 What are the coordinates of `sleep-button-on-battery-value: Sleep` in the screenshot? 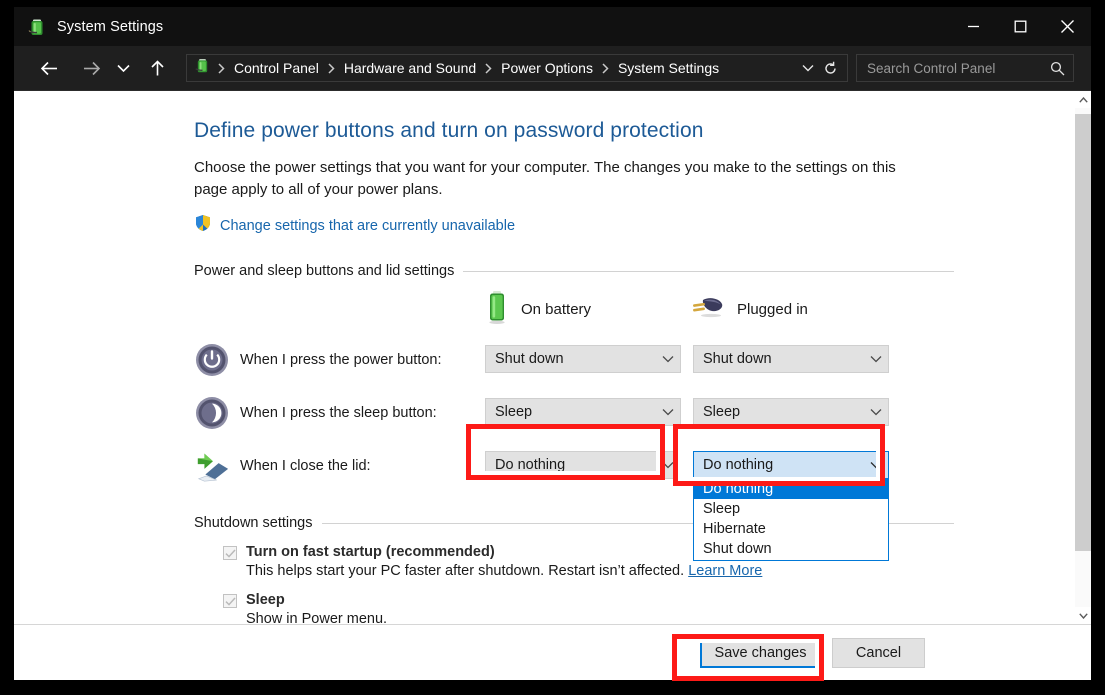 It's located at (514, 412).